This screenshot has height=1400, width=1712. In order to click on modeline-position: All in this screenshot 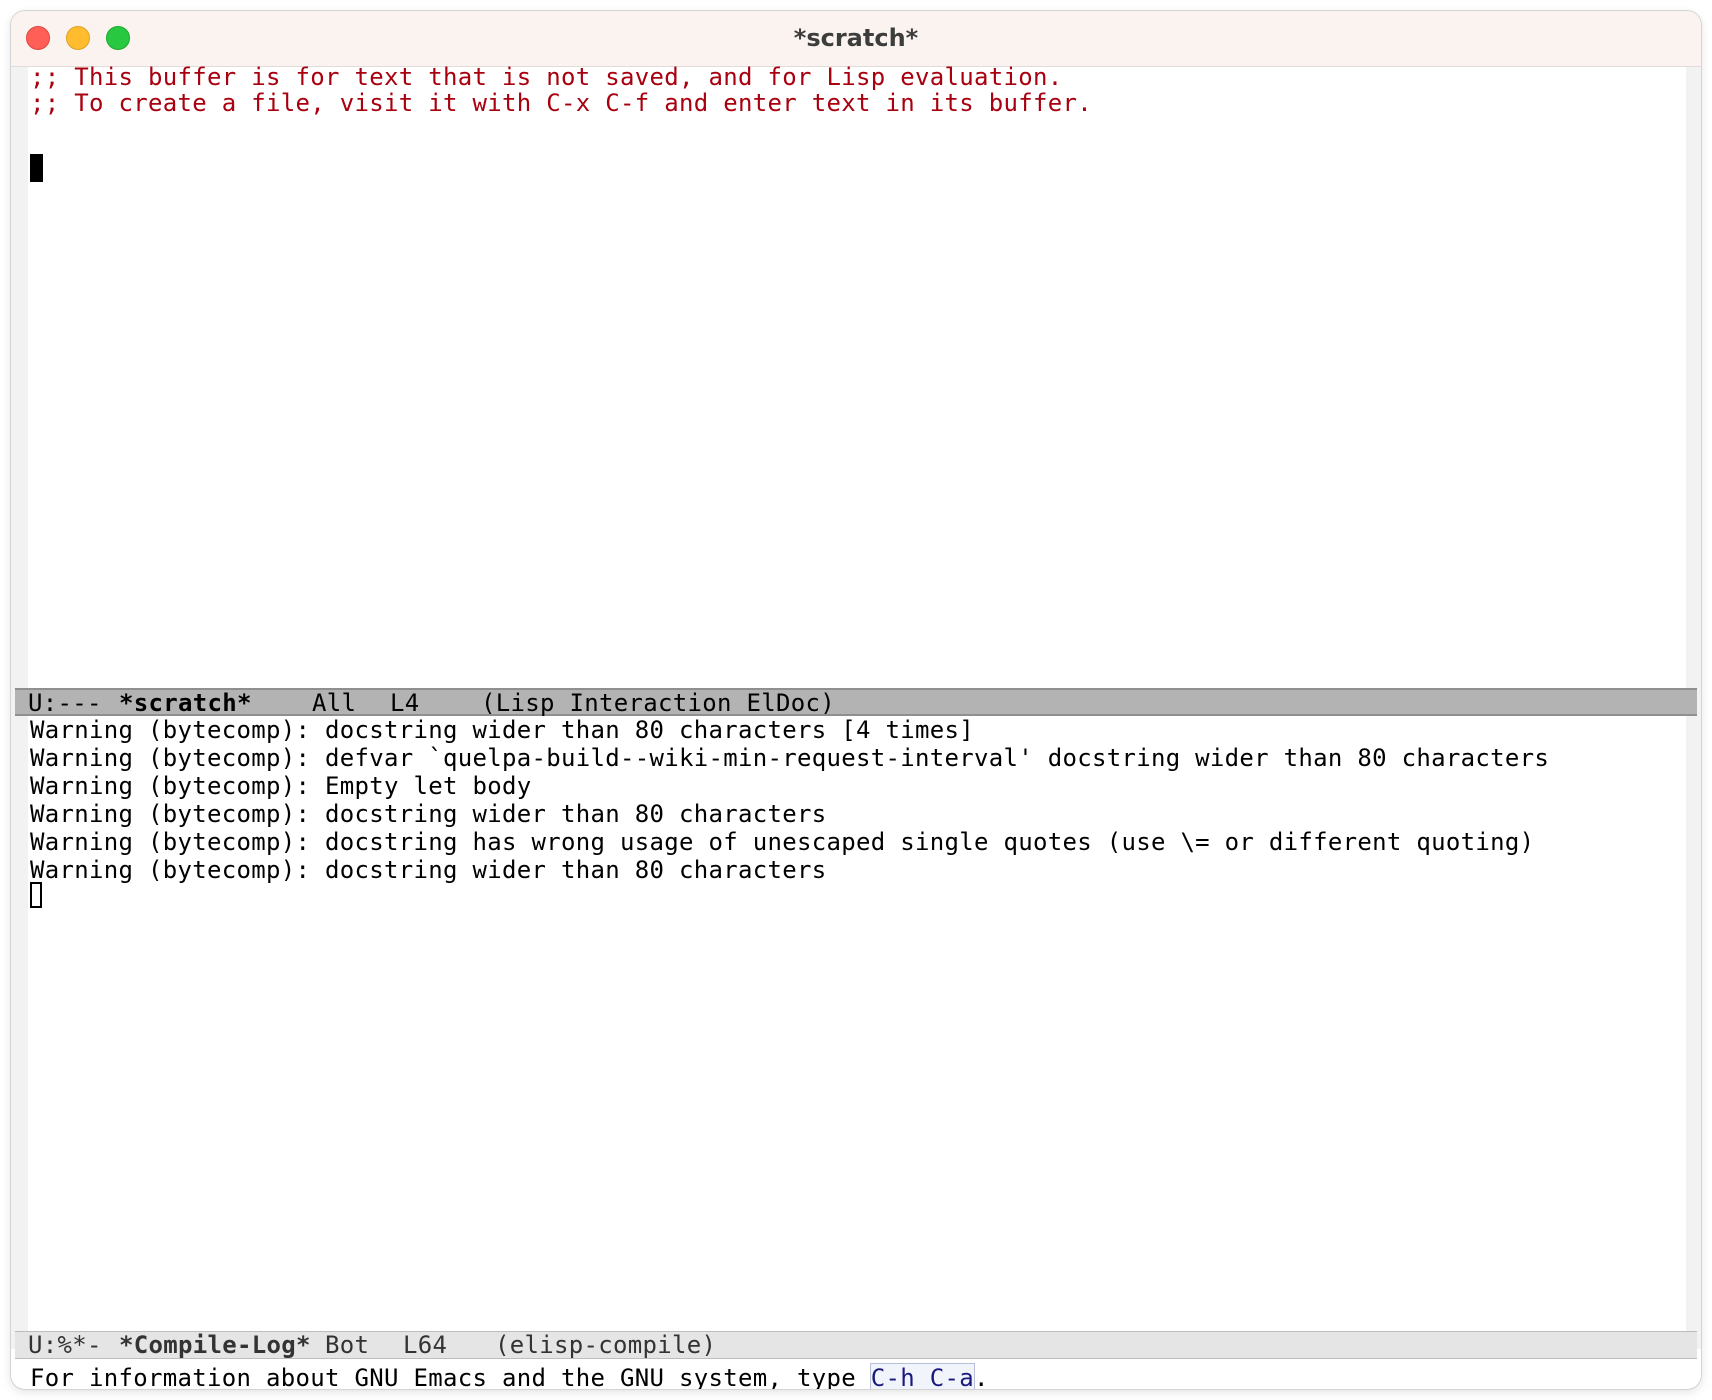, I will do `click(334, 703)`.